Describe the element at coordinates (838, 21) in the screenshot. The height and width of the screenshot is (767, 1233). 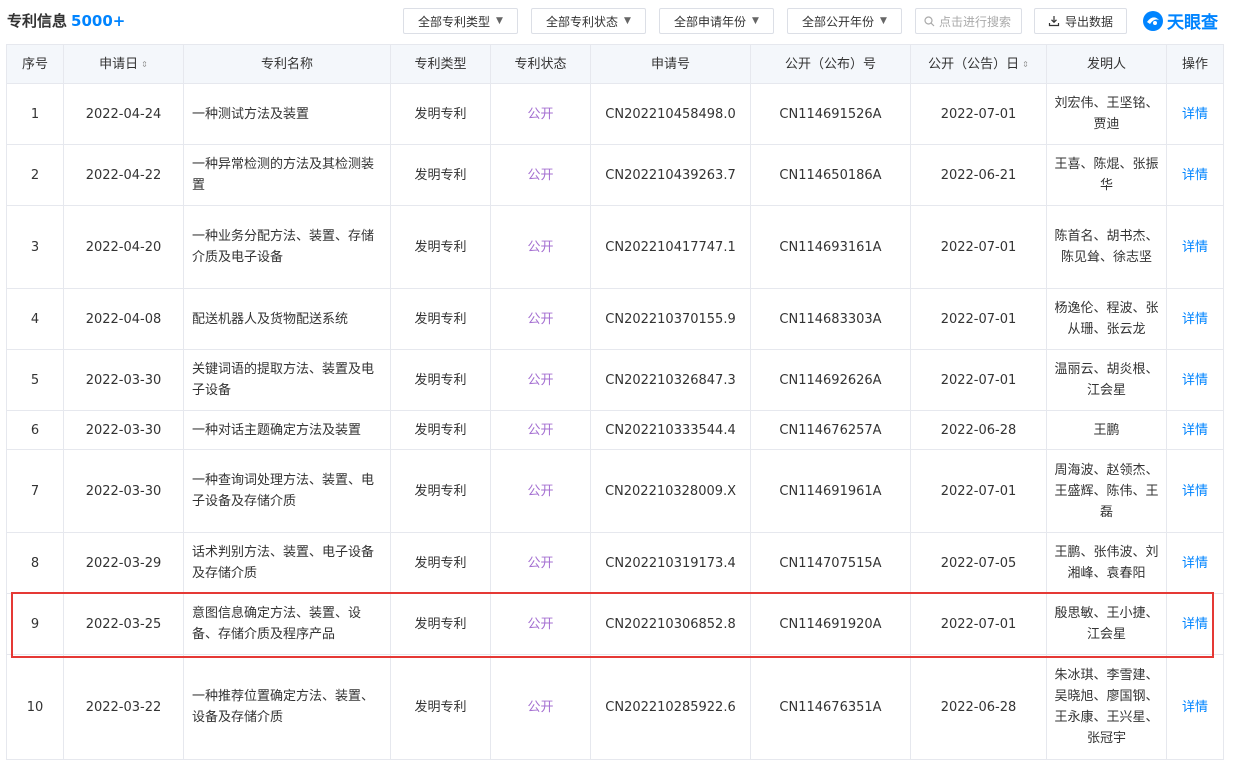
I see `filter-label: 全部公开年份` at that location.